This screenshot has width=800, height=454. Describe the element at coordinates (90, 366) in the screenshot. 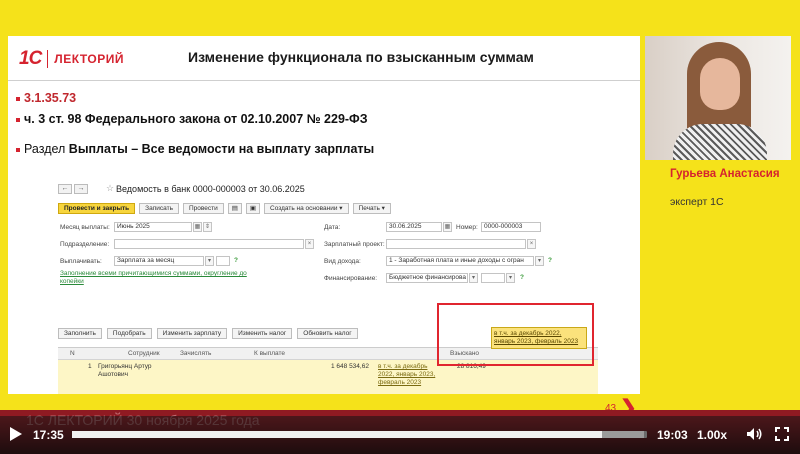

I see `row-number: 1` at that location.